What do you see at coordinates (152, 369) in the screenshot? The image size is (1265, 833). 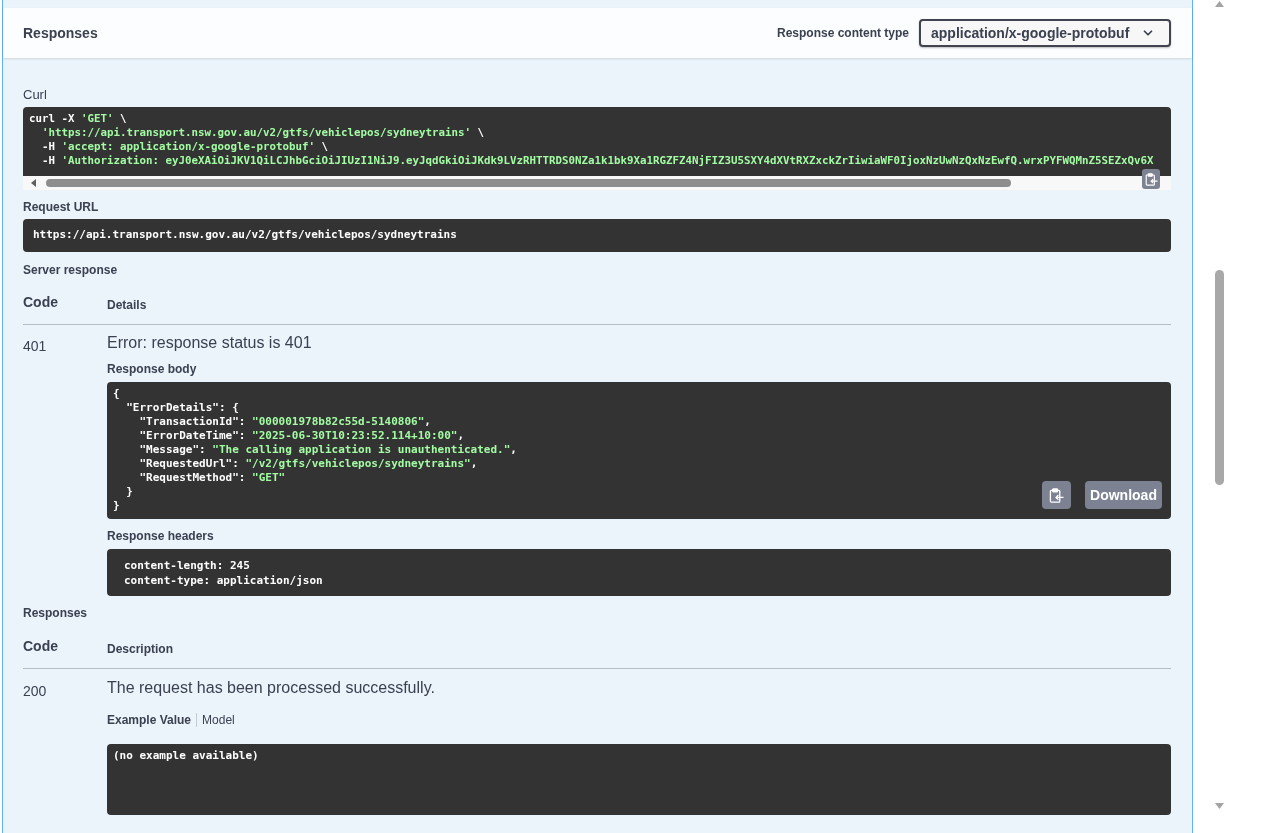 I see `section-label: Response body` at bounding box center [152, 369].